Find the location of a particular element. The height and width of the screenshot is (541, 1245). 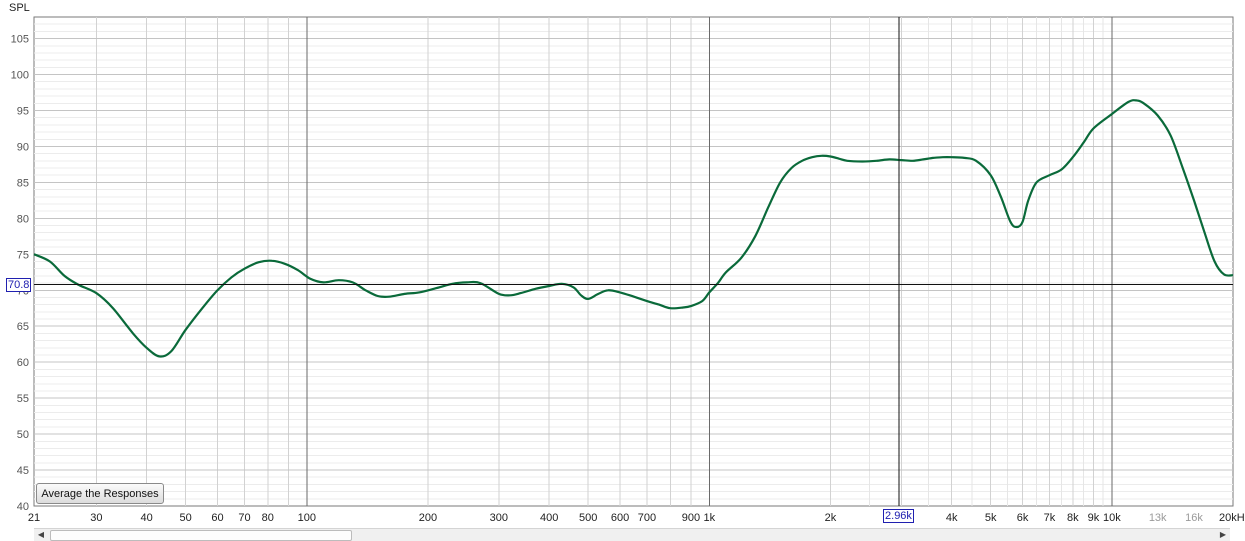

horizontal-scrollbar: ◀ ▶ is located at coordinates (632, 534).